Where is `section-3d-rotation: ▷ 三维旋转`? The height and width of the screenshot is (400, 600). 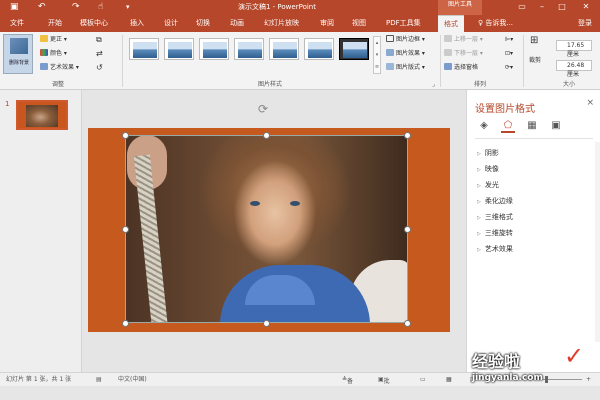 section-3d-rotation: ▷ 三维旋转 is located at coordinates (495, 233).